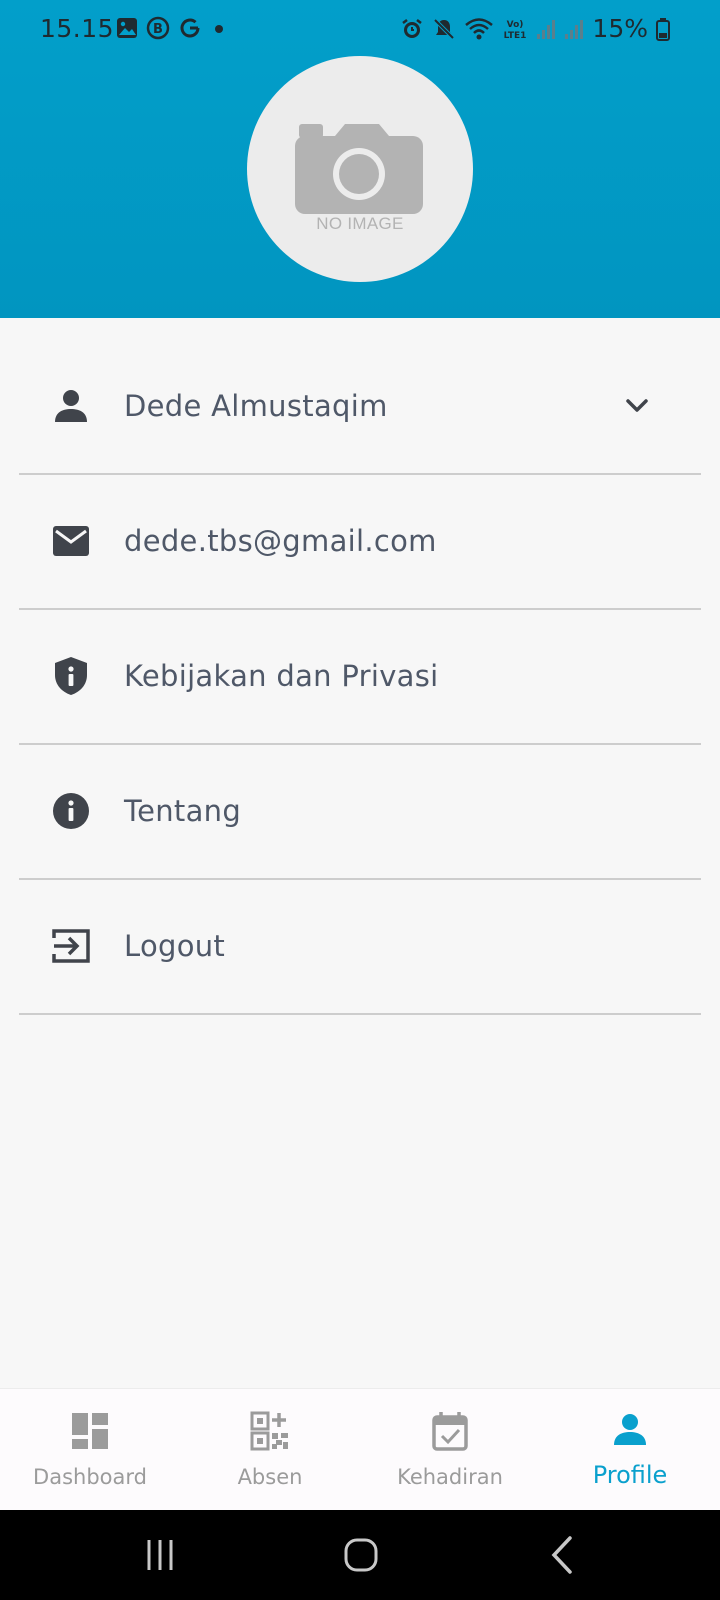  Describe the element at coordinates (535, 28) in the screenshot. I see `system-status-icons: Vo) LTE1 15%` at that location.